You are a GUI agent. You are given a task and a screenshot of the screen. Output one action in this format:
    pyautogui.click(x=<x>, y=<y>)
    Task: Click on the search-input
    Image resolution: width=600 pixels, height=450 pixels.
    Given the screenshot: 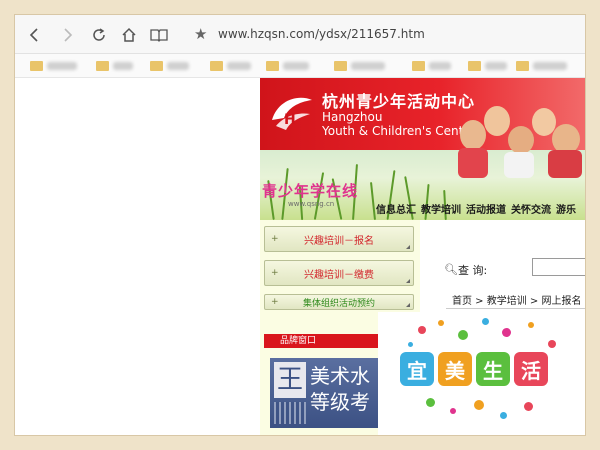 What is the action you would take?
    pyautogui.click(x=559, y=267)
    